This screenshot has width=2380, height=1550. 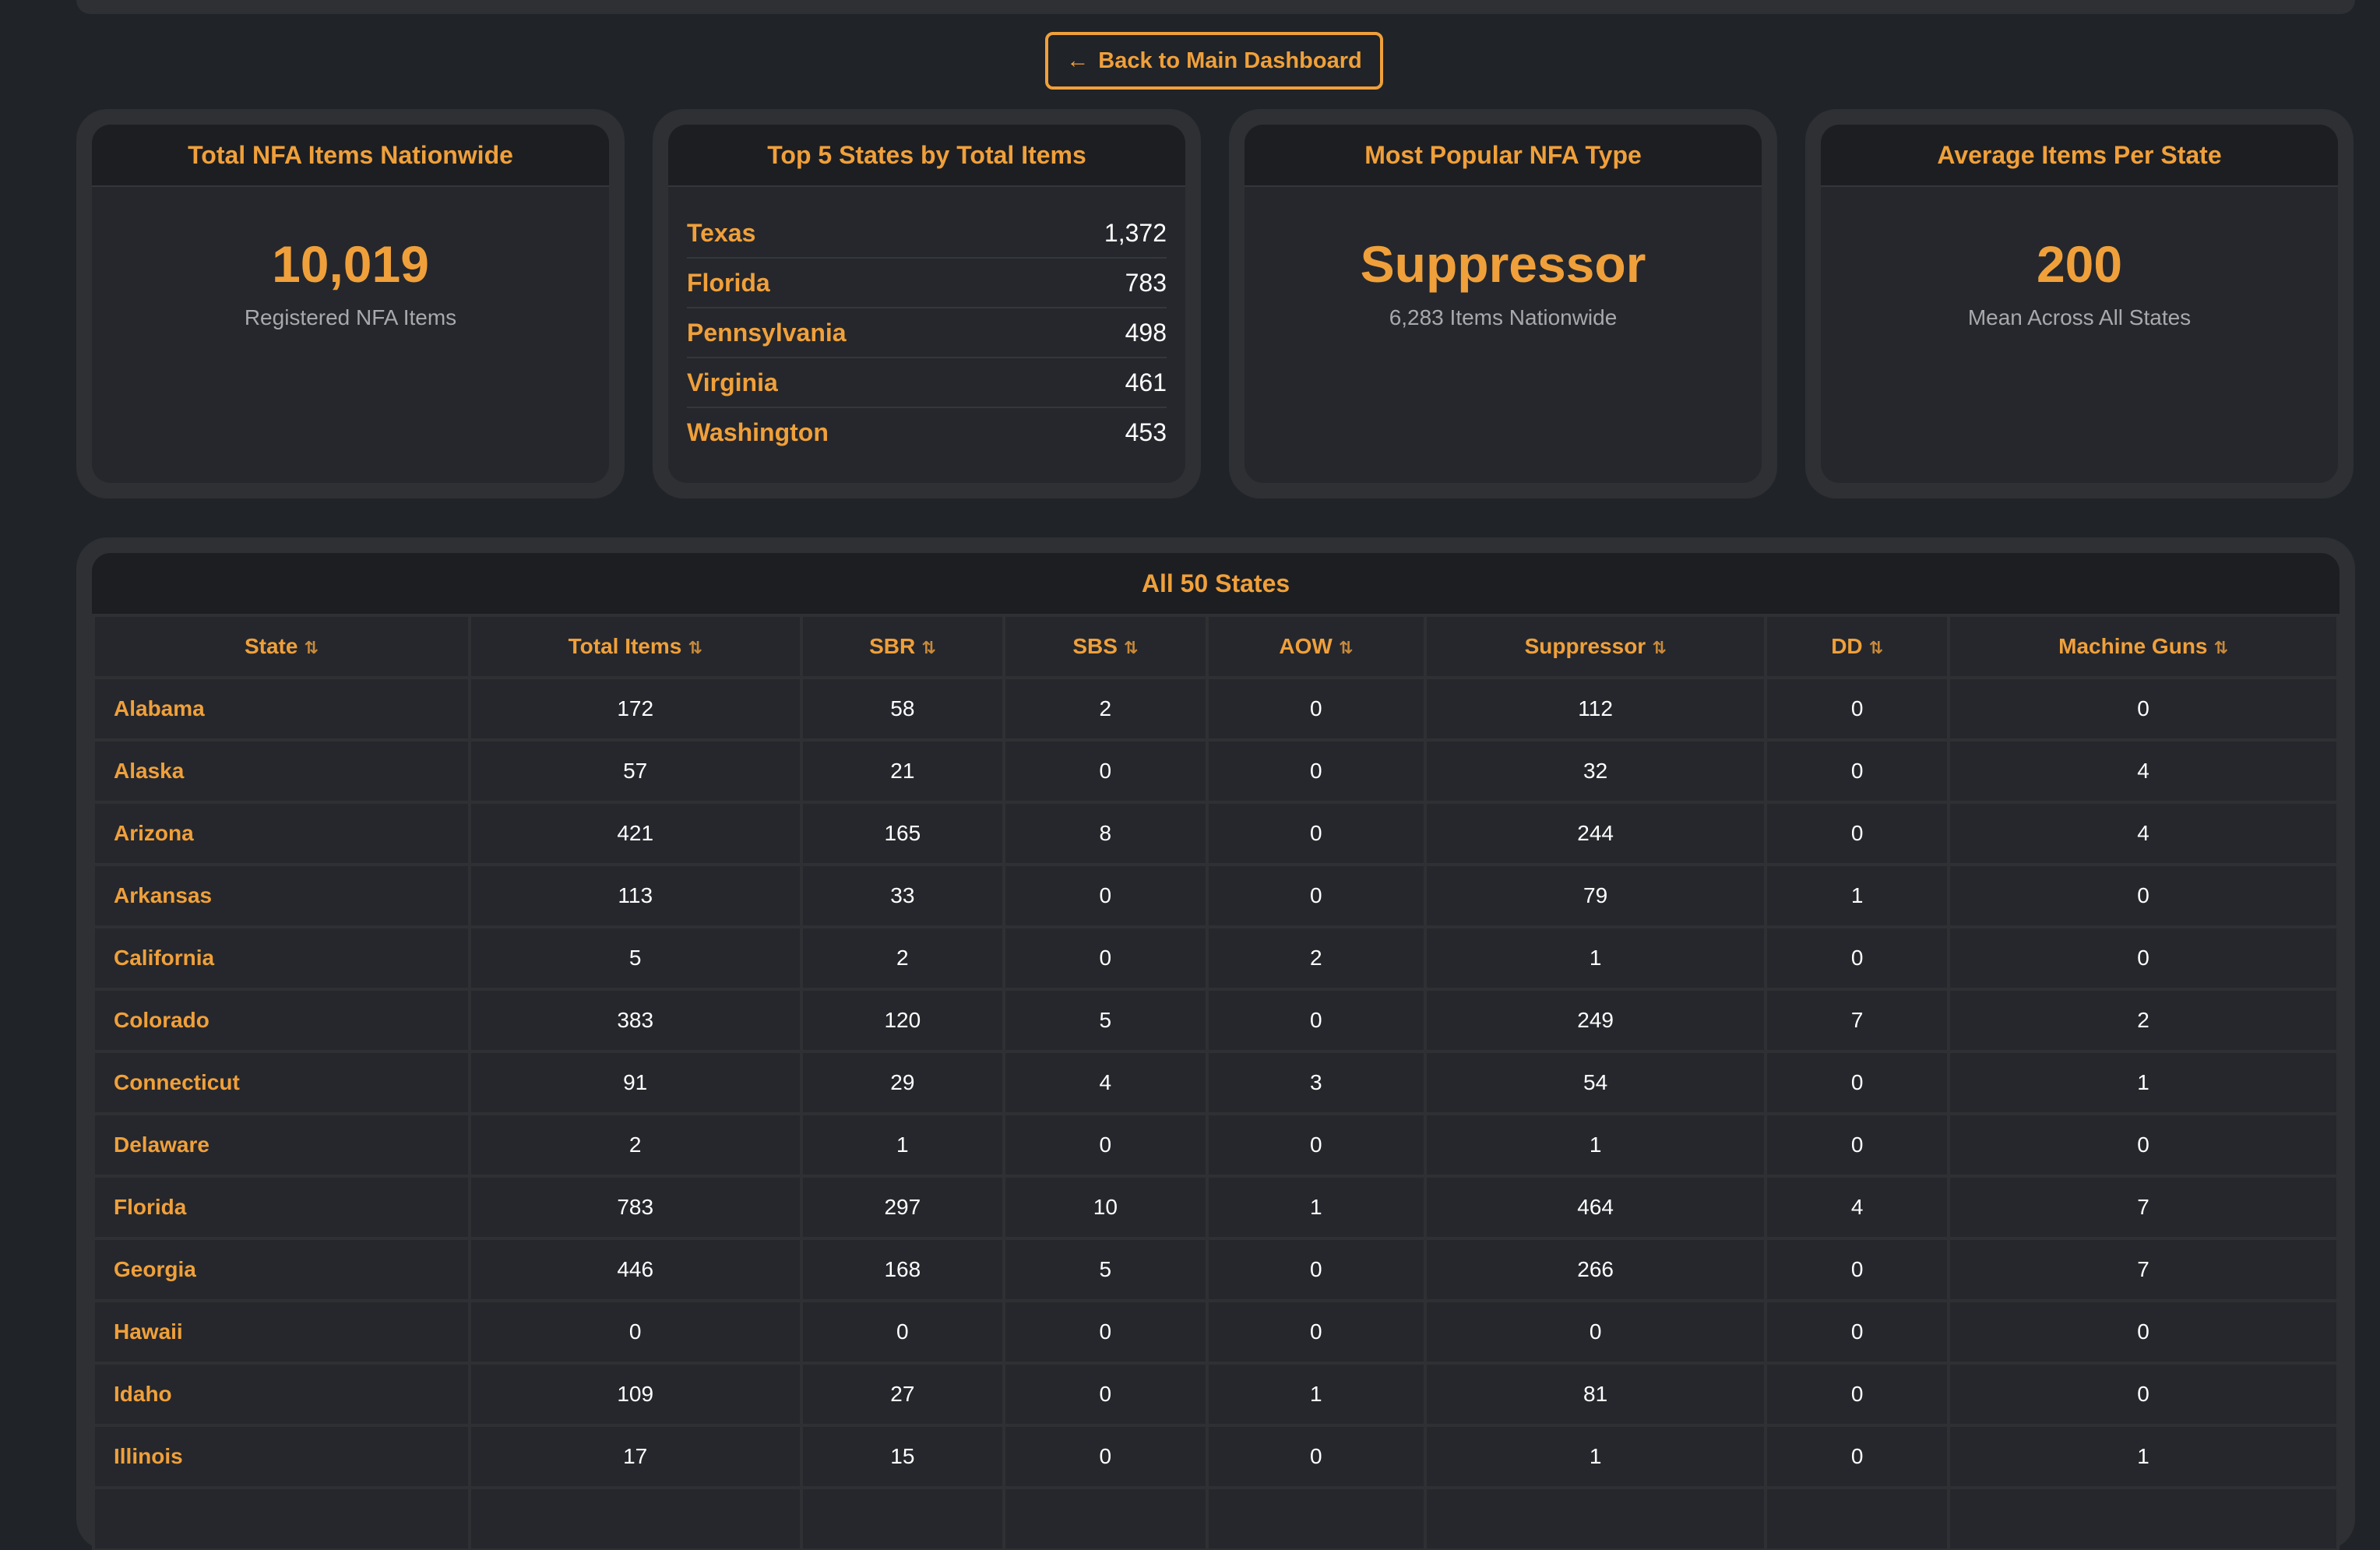 What do you see at coordinates (1146, 432) in the screenshot?
I see `top5-value: 453` at bounding box center [1146, 432].